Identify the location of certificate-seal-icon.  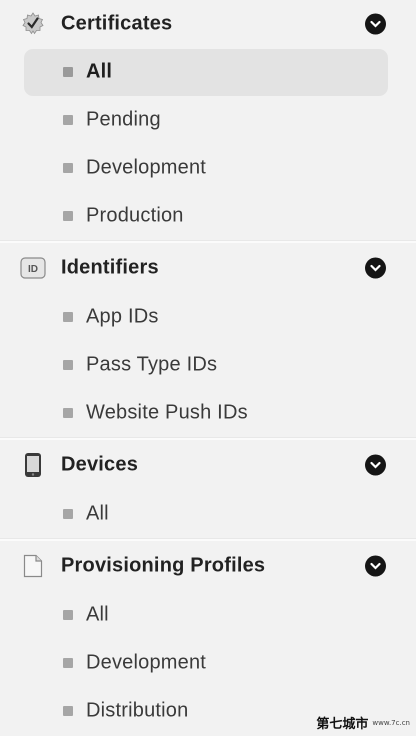
(33, 24).